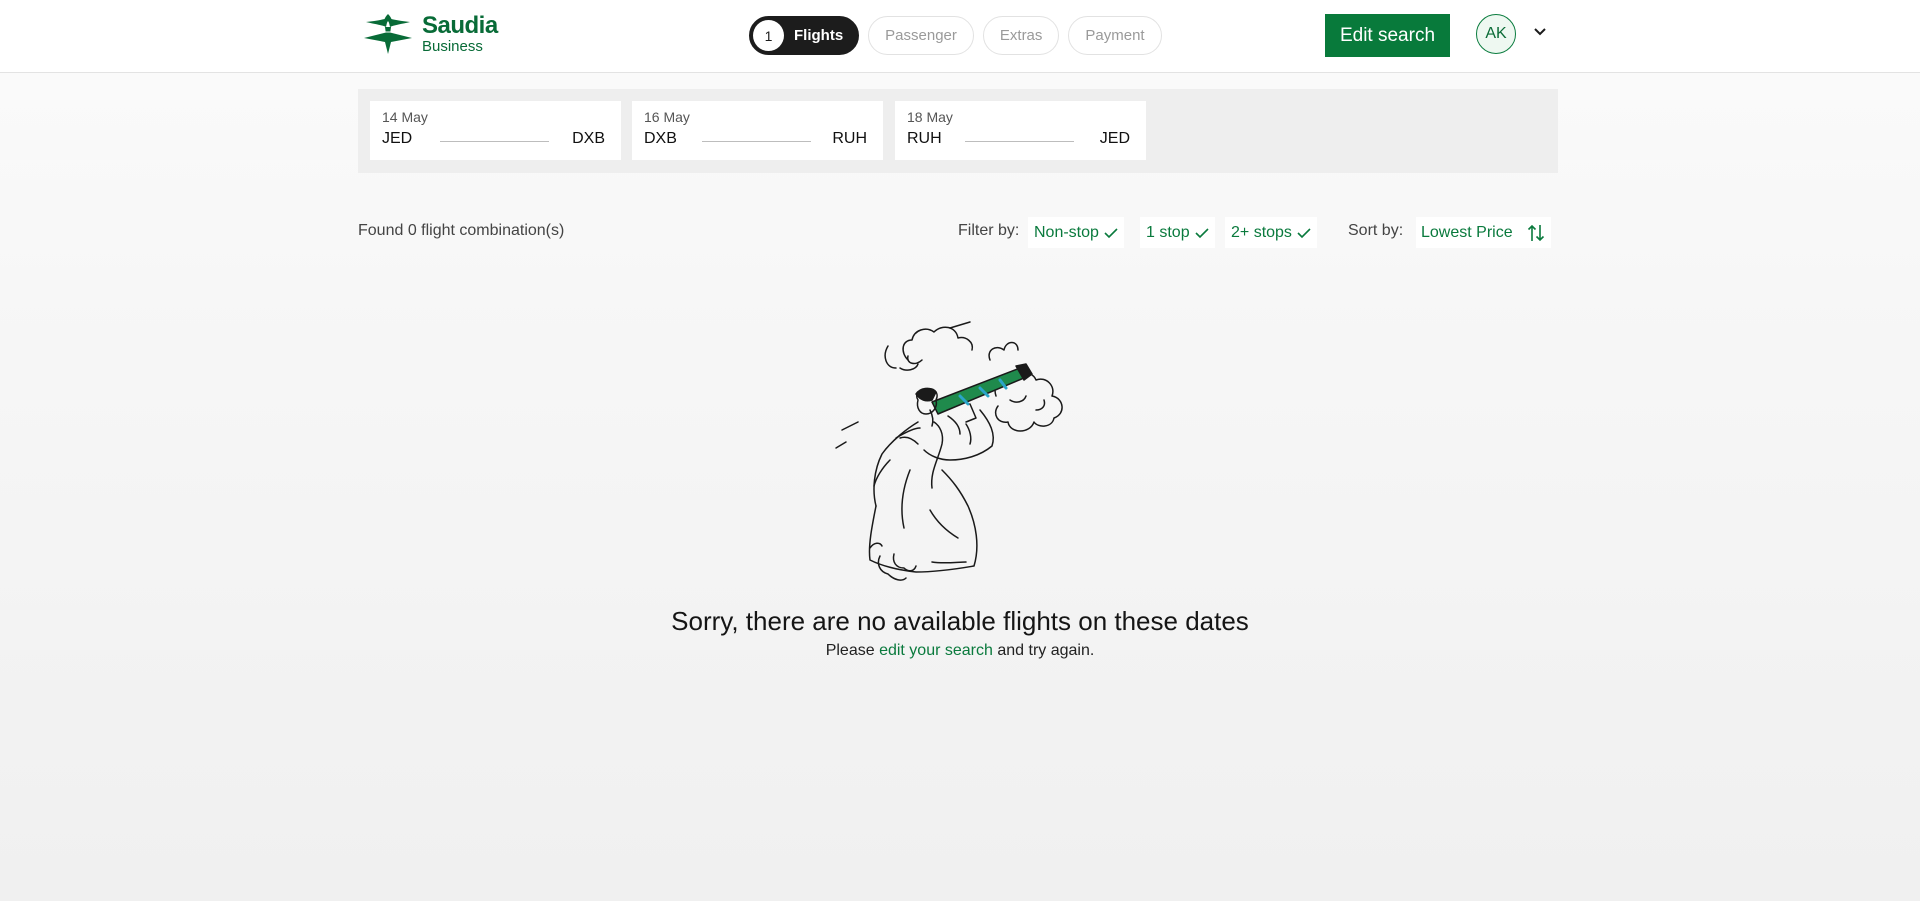 The width and height of the screenshot is (1920, 901). I want to click on sort-arrows-icon, so click(1535, 232).